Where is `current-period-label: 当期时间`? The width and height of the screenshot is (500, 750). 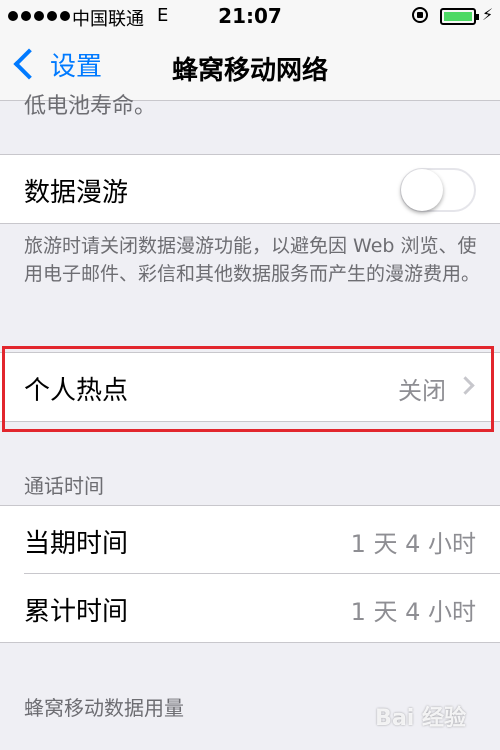
current-period-label: 当期时间 is located at coordinates (76, 544).